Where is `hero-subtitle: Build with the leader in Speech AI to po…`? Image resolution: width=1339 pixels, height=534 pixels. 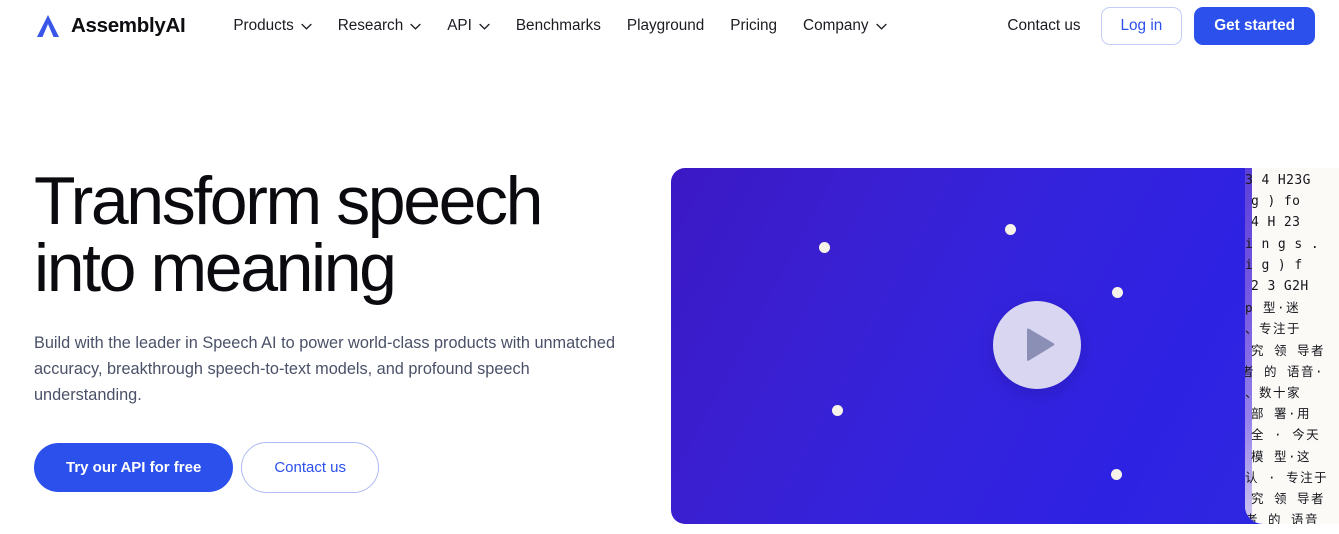
hero-subtitle: Build with the leader in Speech AI to po… is located at coordinates (325, 369).